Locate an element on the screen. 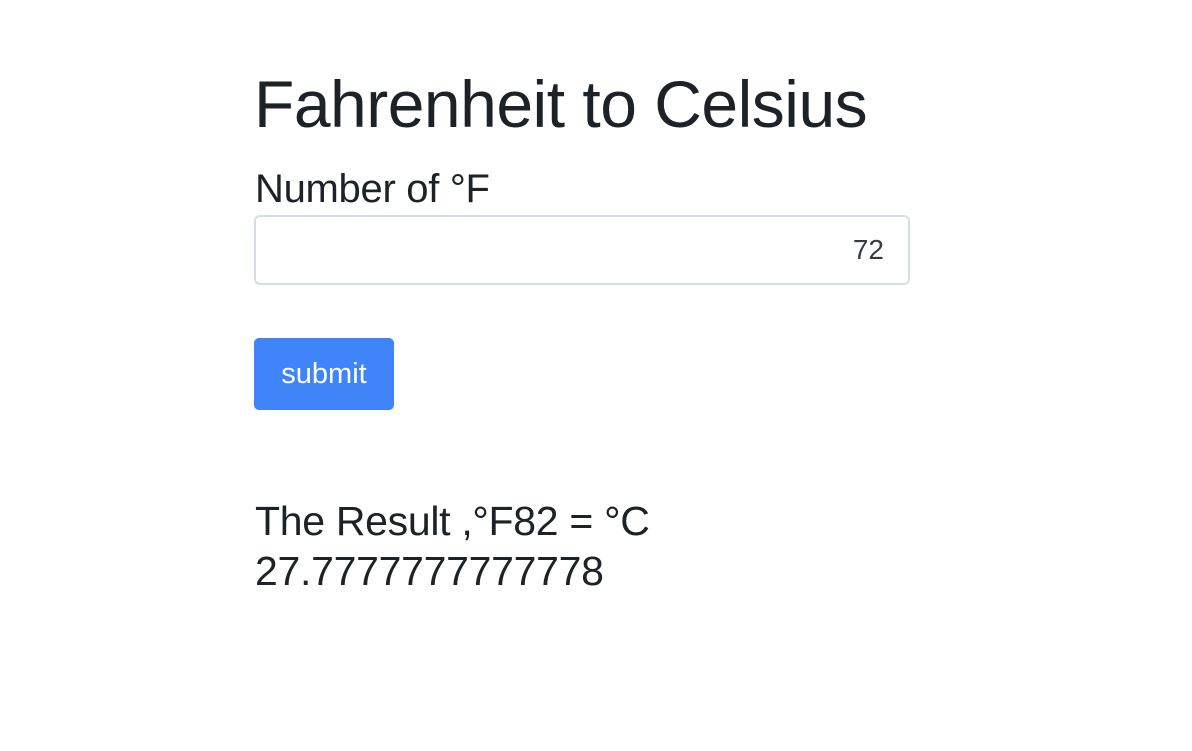  result-text: The Result ,°F82 = °C 27.7777777777778 is located at coordinates (555, 546).